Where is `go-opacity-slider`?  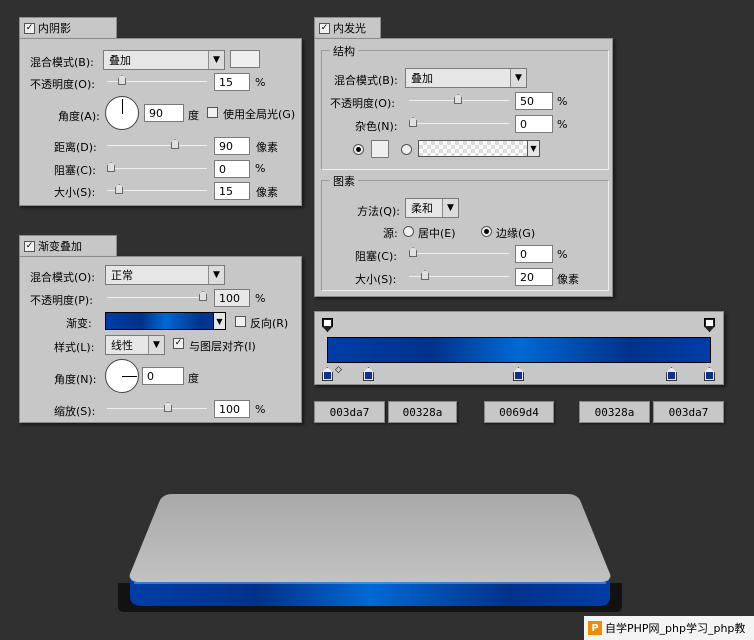
go-opacity-slider is located at coordinates (157, 296).